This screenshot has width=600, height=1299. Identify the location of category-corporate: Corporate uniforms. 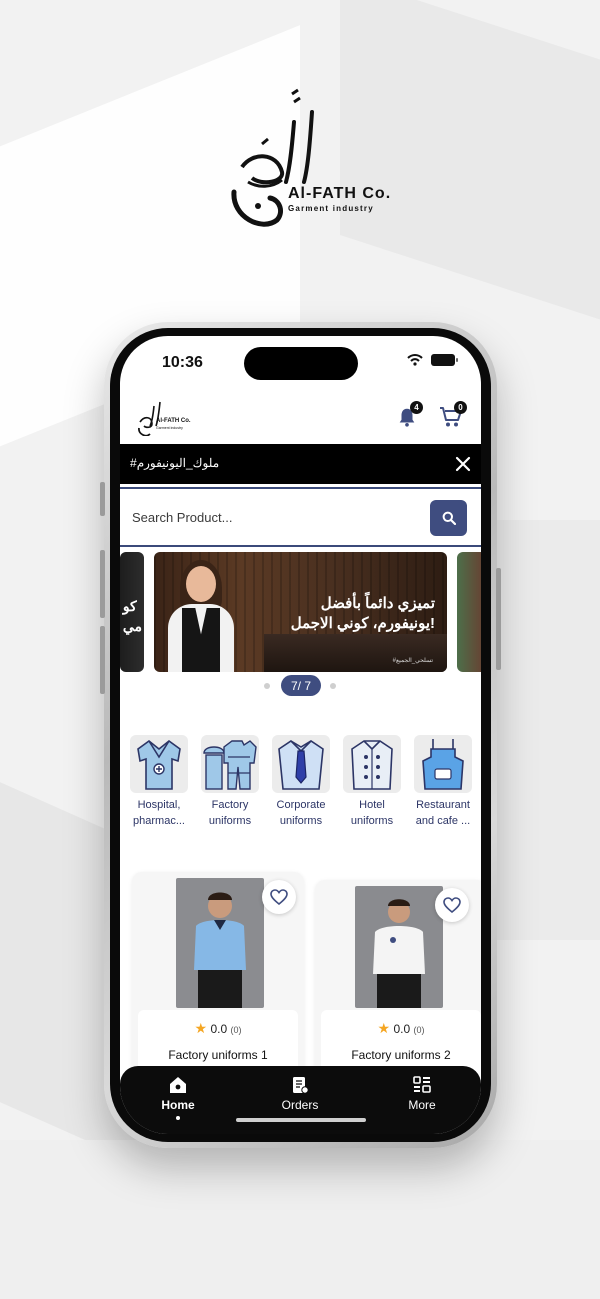
(302, 782).